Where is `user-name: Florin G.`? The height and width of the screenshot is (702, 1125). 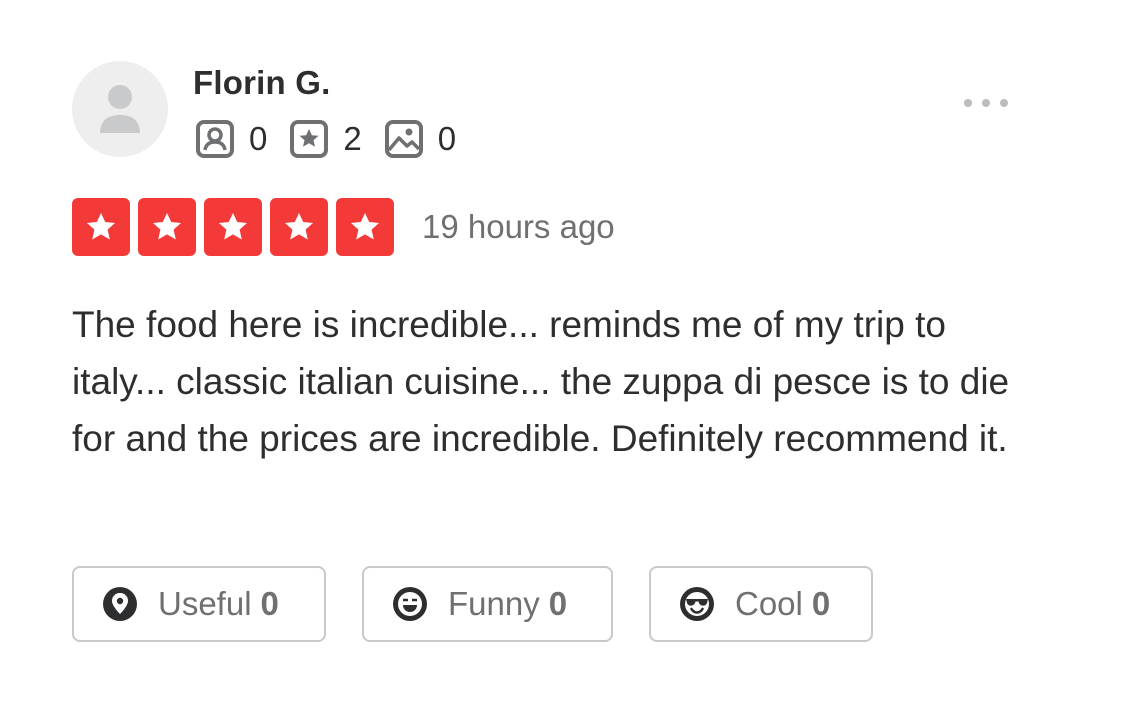
user-name: Florin G. is located at coordinates (261, 83).